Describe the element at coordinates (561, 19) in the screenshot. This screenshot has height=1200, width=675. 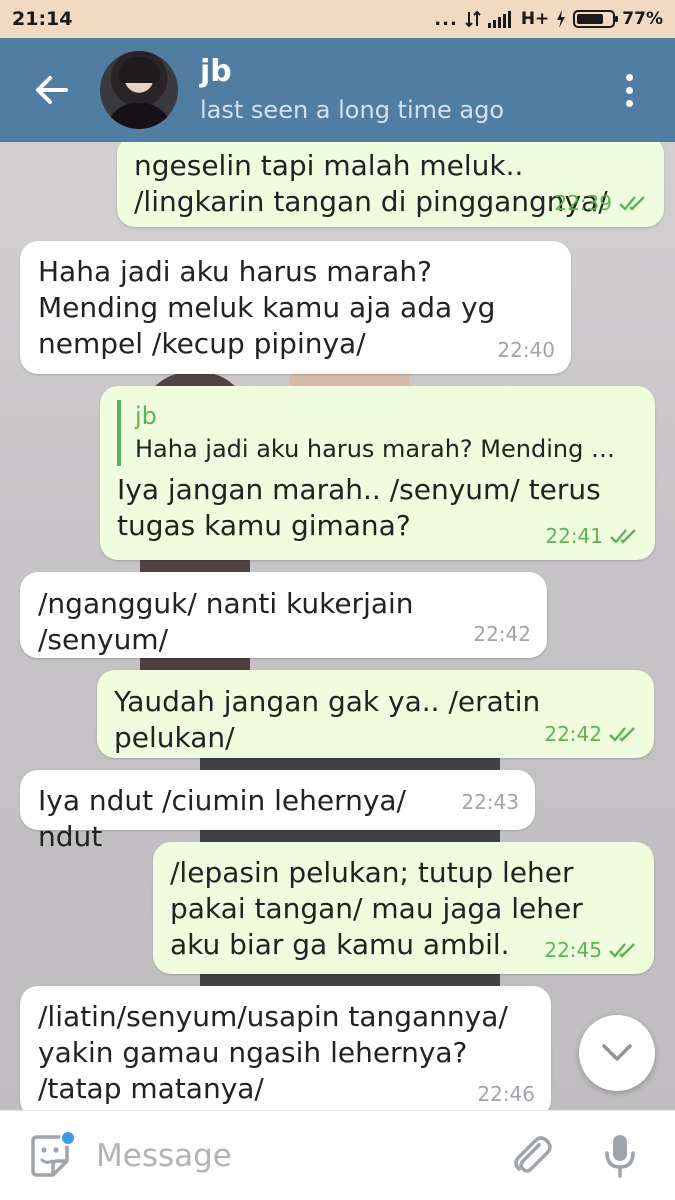
I see `charging-icon` at that location.